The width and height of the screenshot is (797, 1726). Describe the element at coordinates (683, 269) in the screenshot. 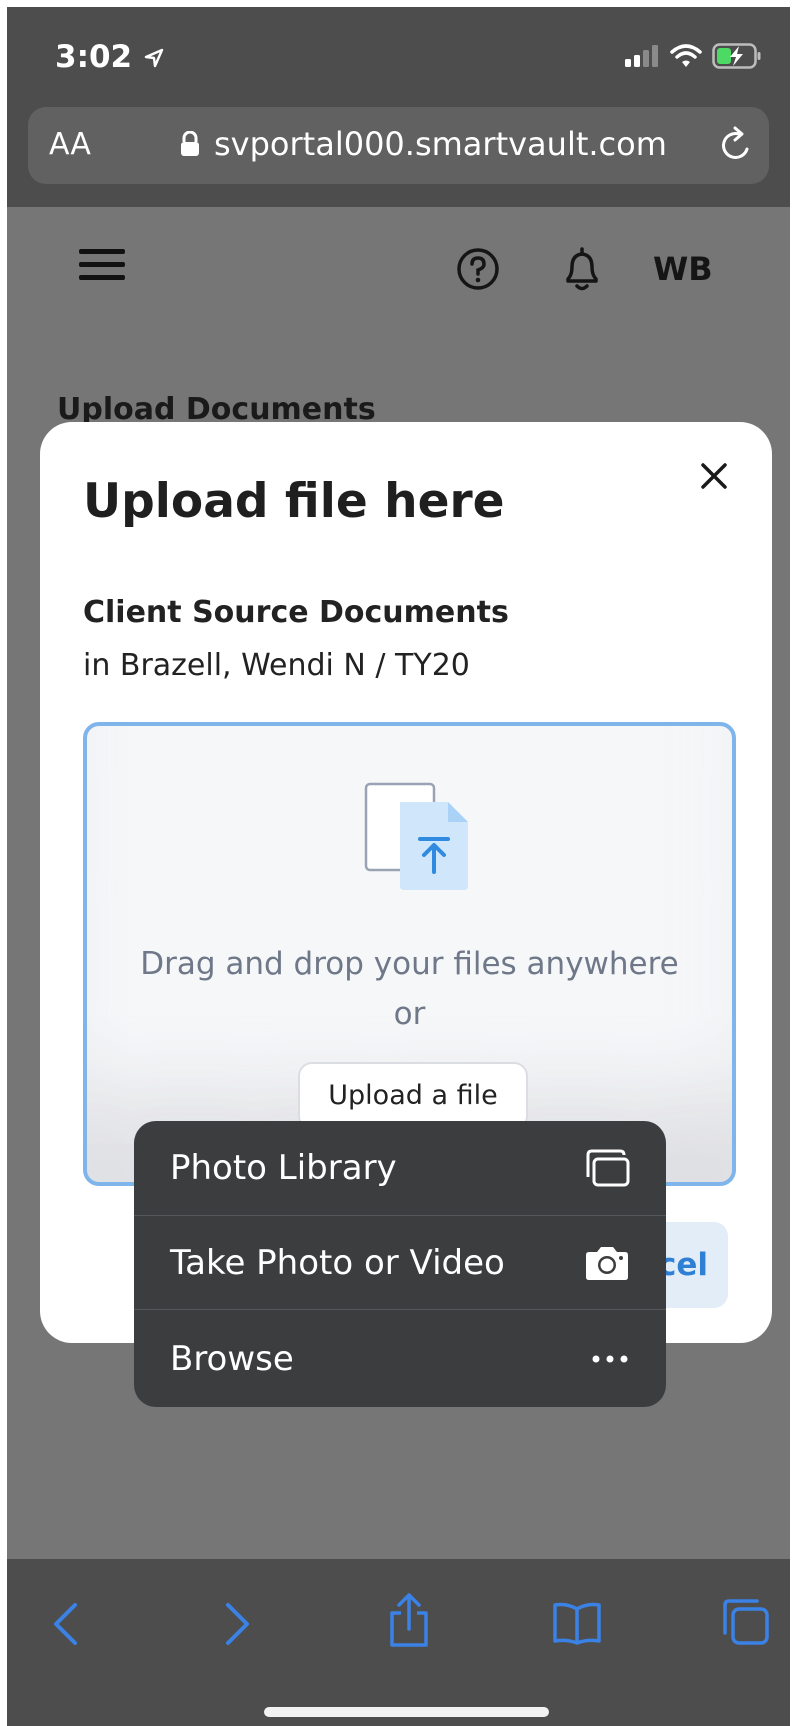

I see `user-avatar: WB` at that location.